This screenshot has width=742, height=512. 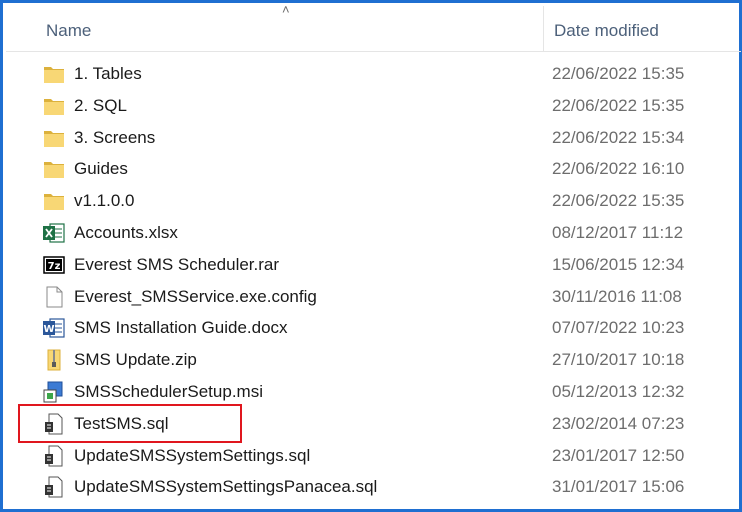 What do you see at coordinates (618, 487) in the screenshot?
I see `file-date: 31/01/2017 15:06` at bounding box center [618, 487].